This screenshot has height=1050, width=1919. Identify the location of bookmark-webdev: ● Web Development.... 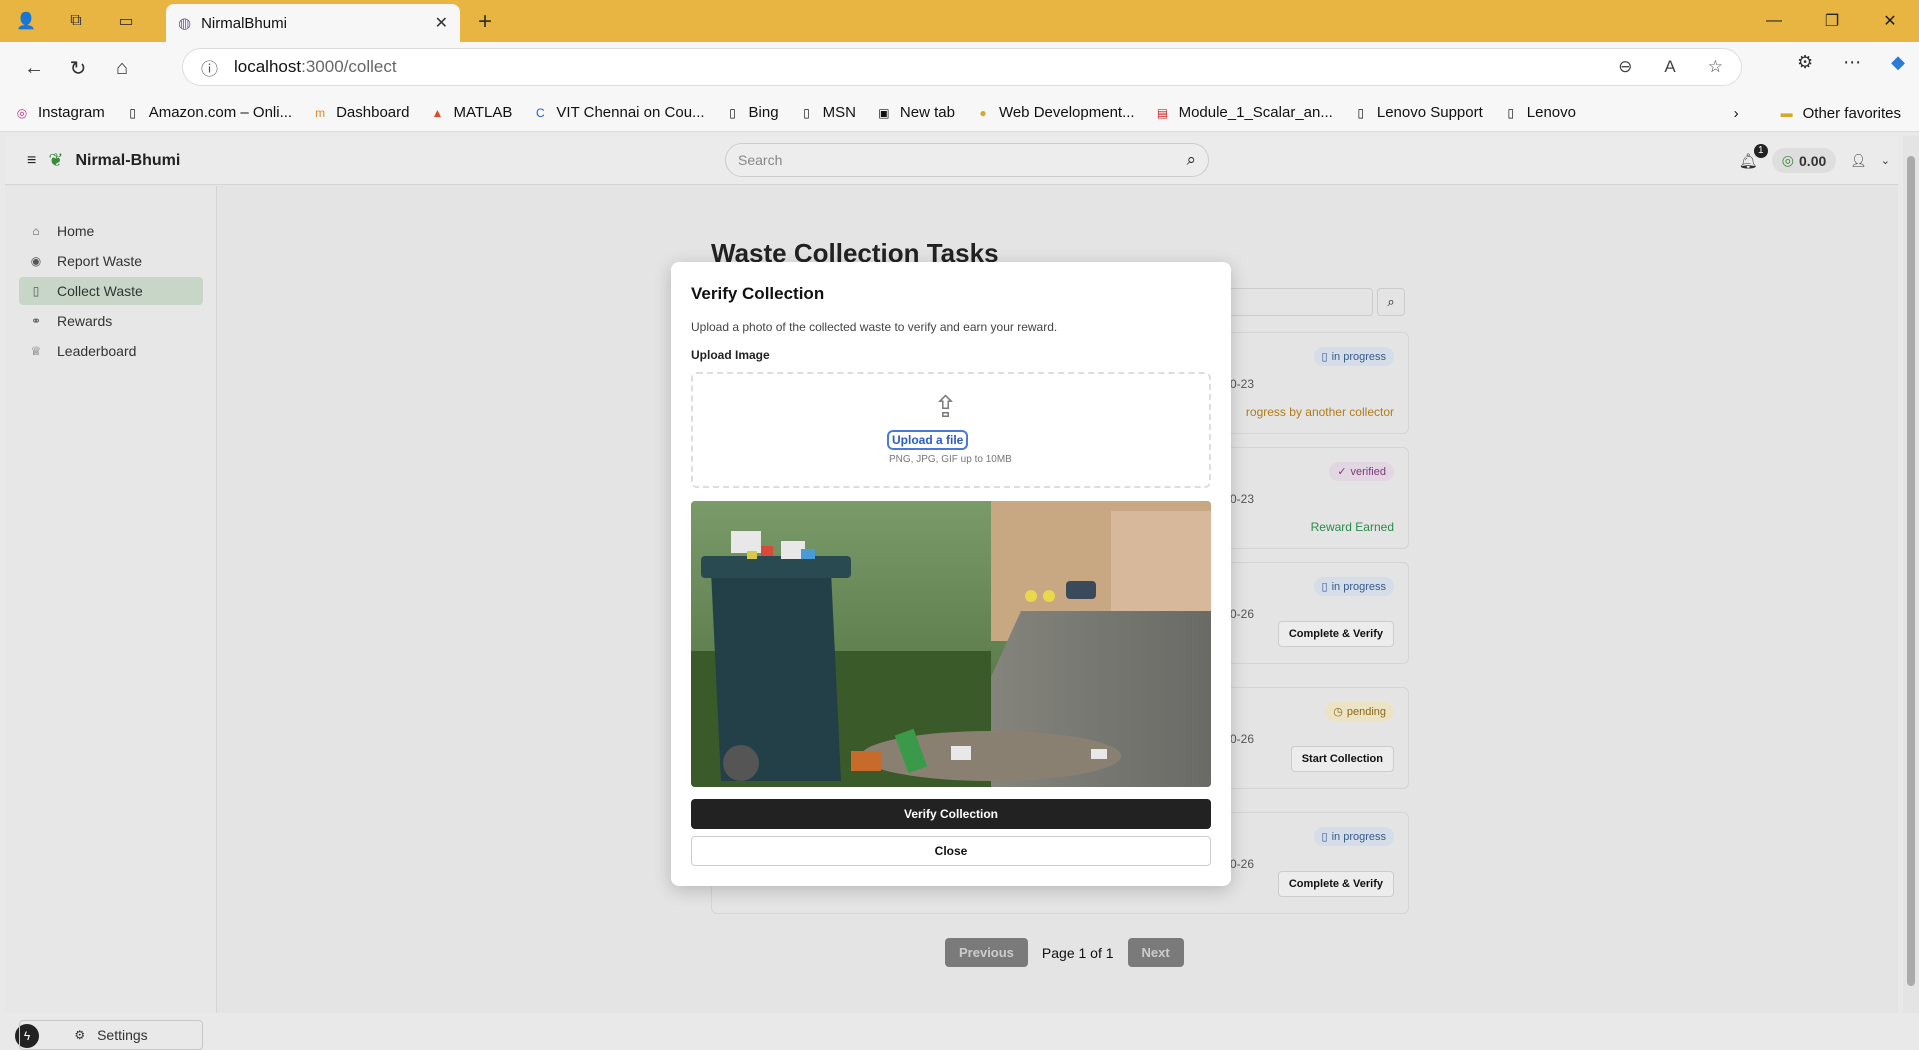
(1054, 112).